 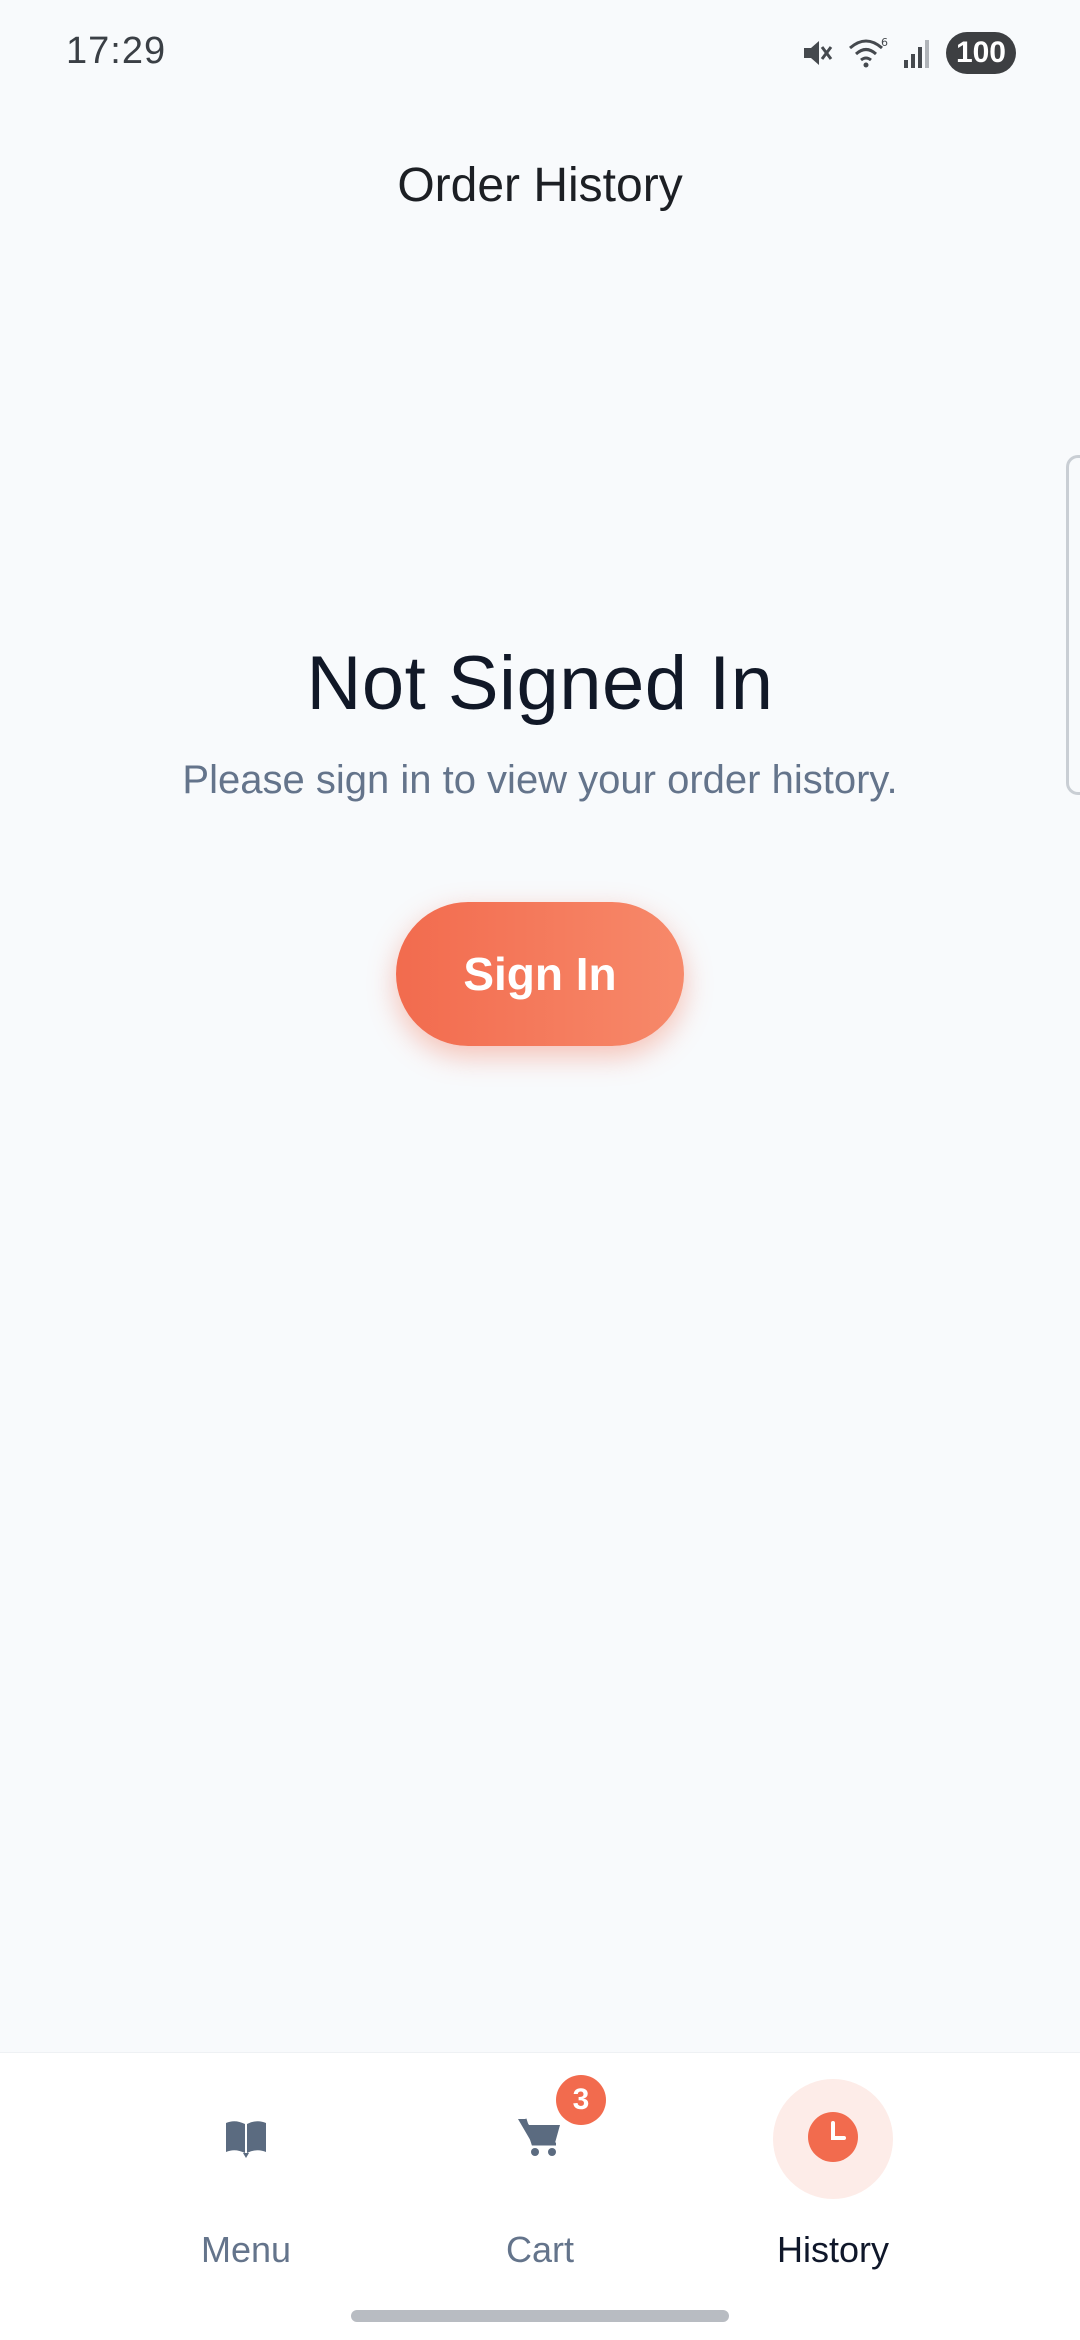 I want to click on nav-item-history: History, so click(x=833, y=2199).